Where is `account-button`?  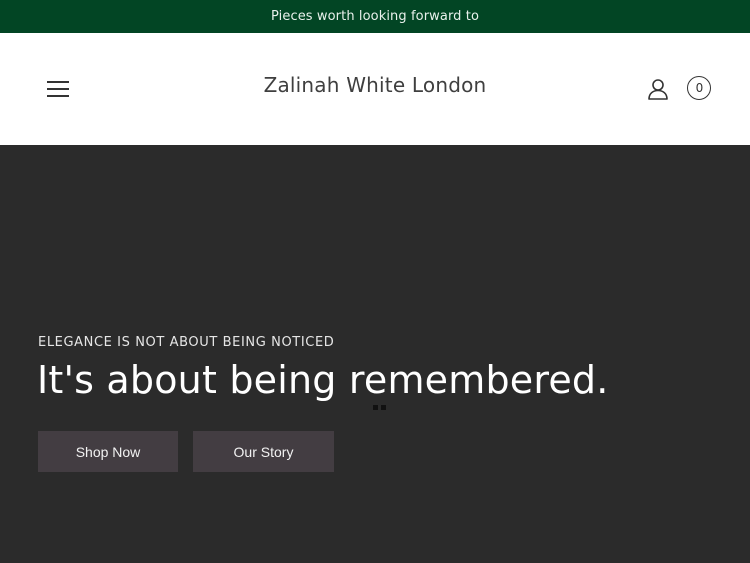
account-button is located at coordinates (658, 89).